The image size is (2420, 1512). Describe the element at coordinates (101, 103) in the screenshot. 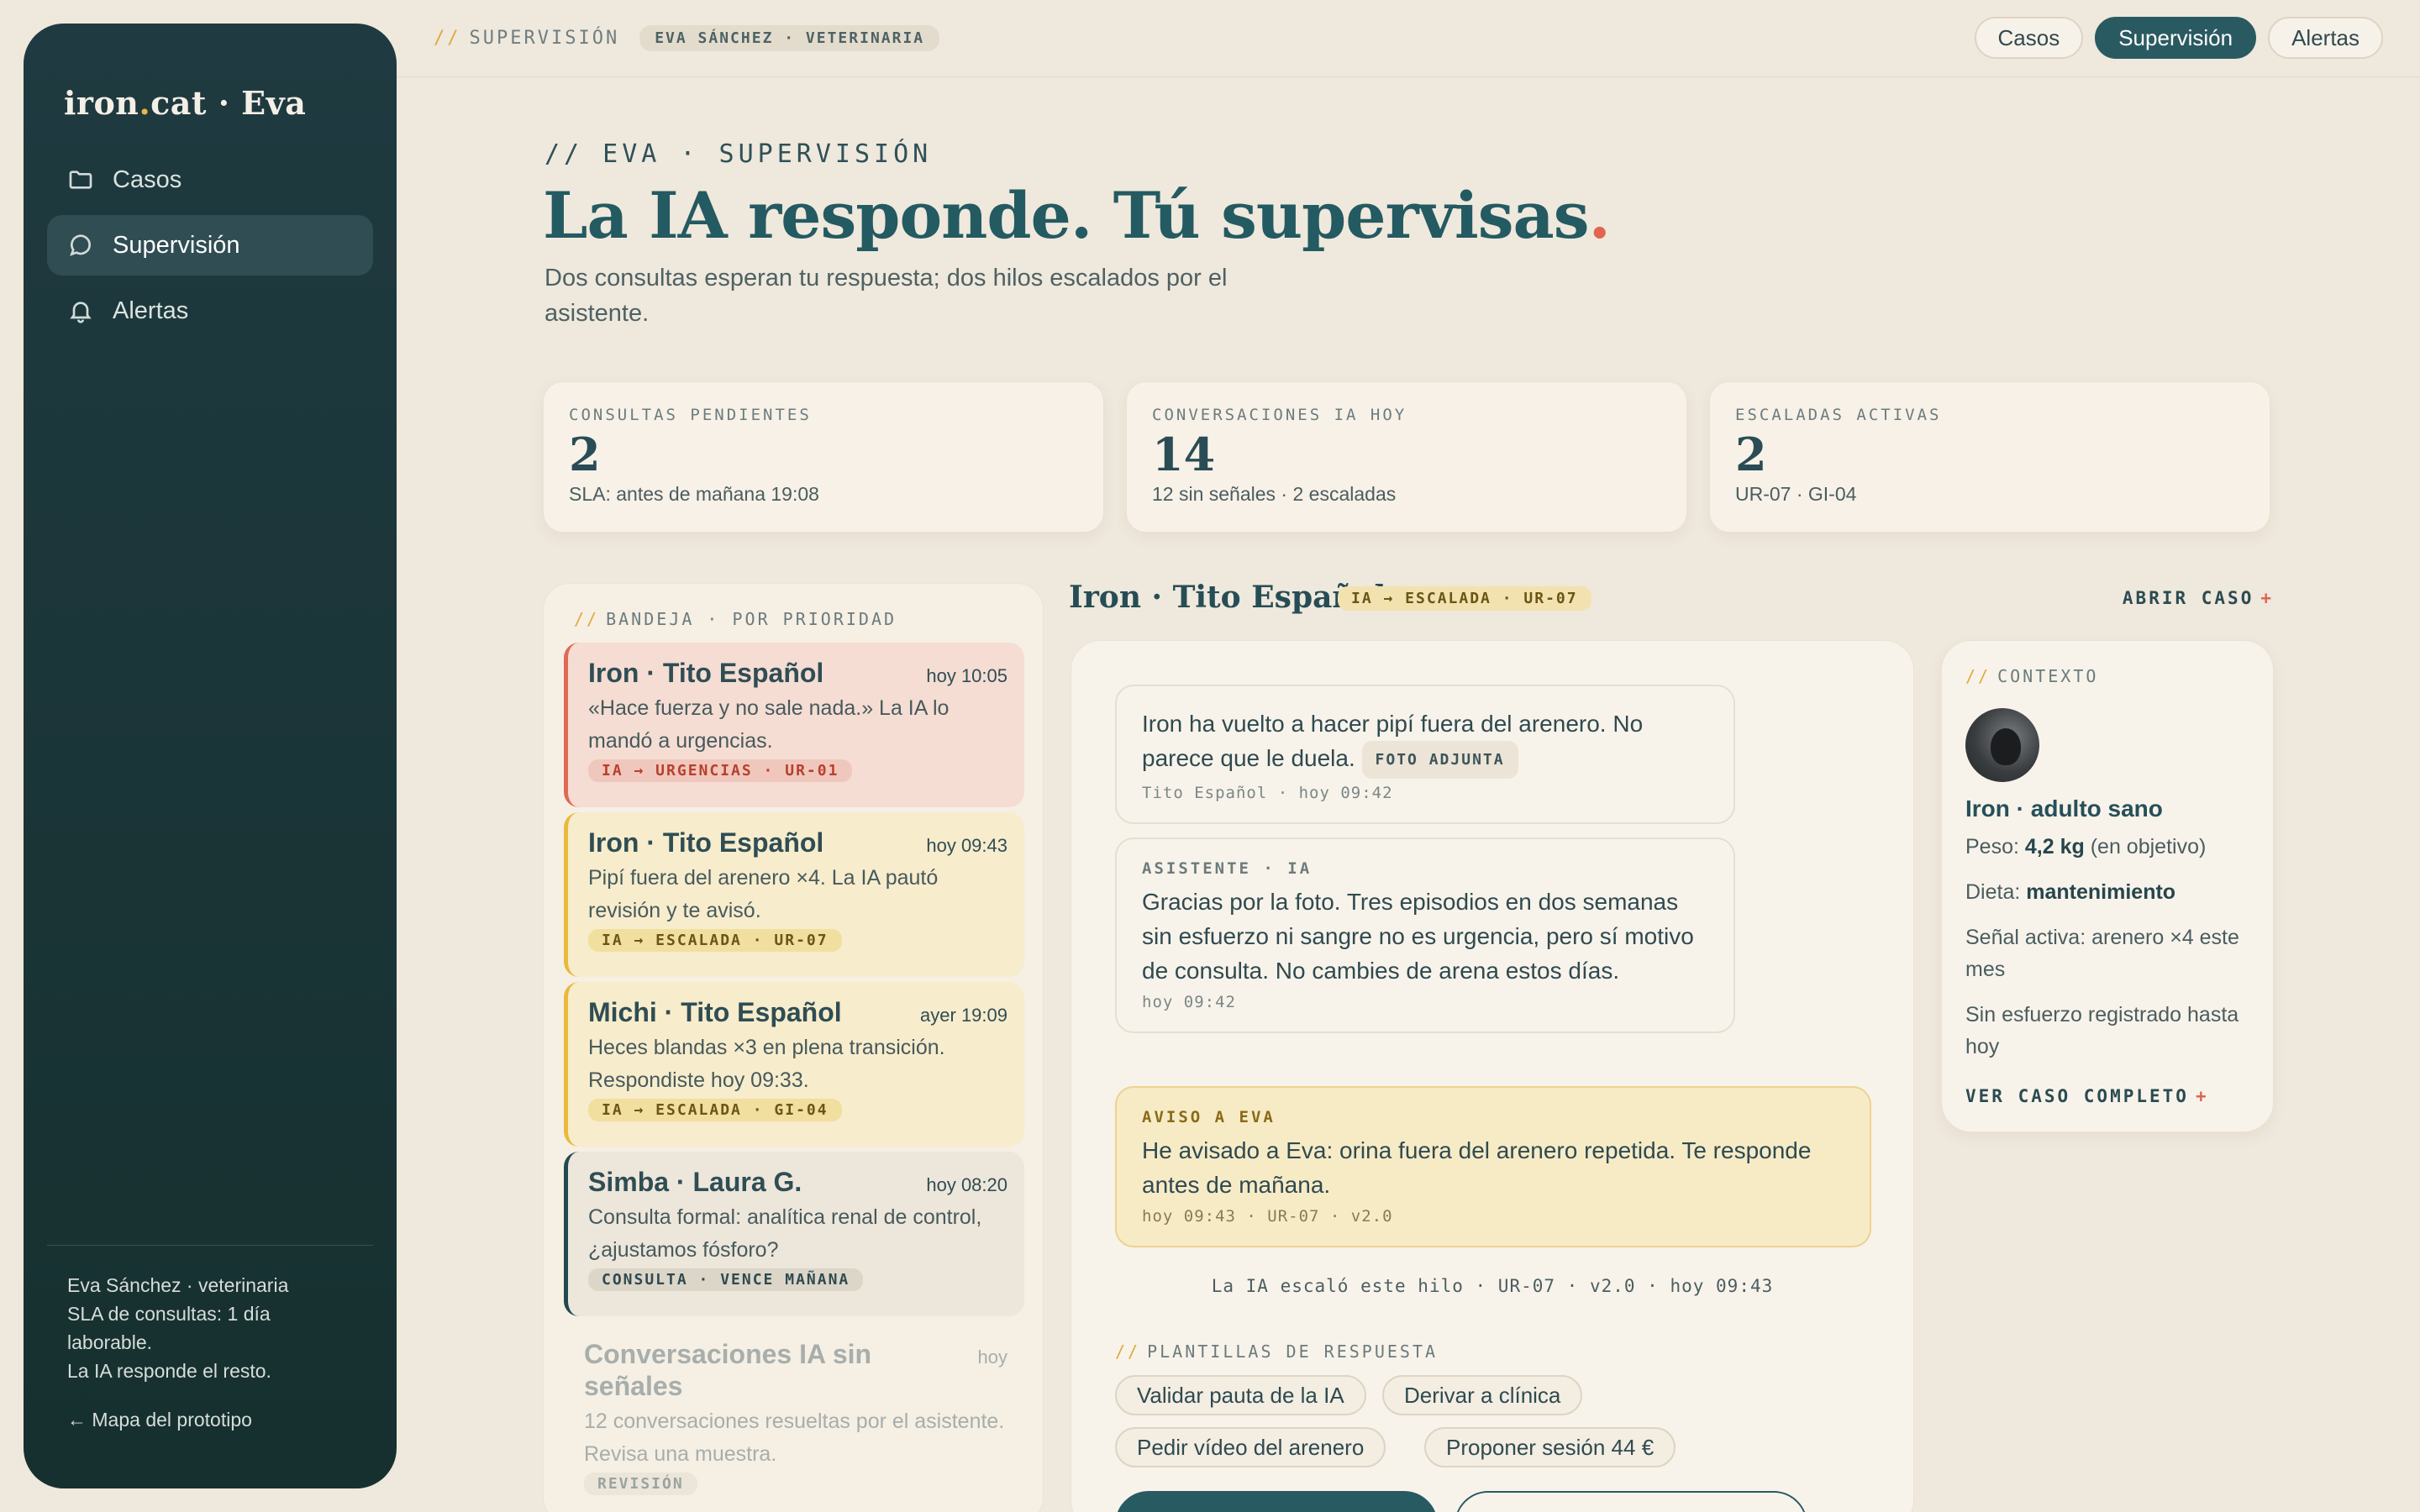

I see `brand-part-a: iron` at that location.